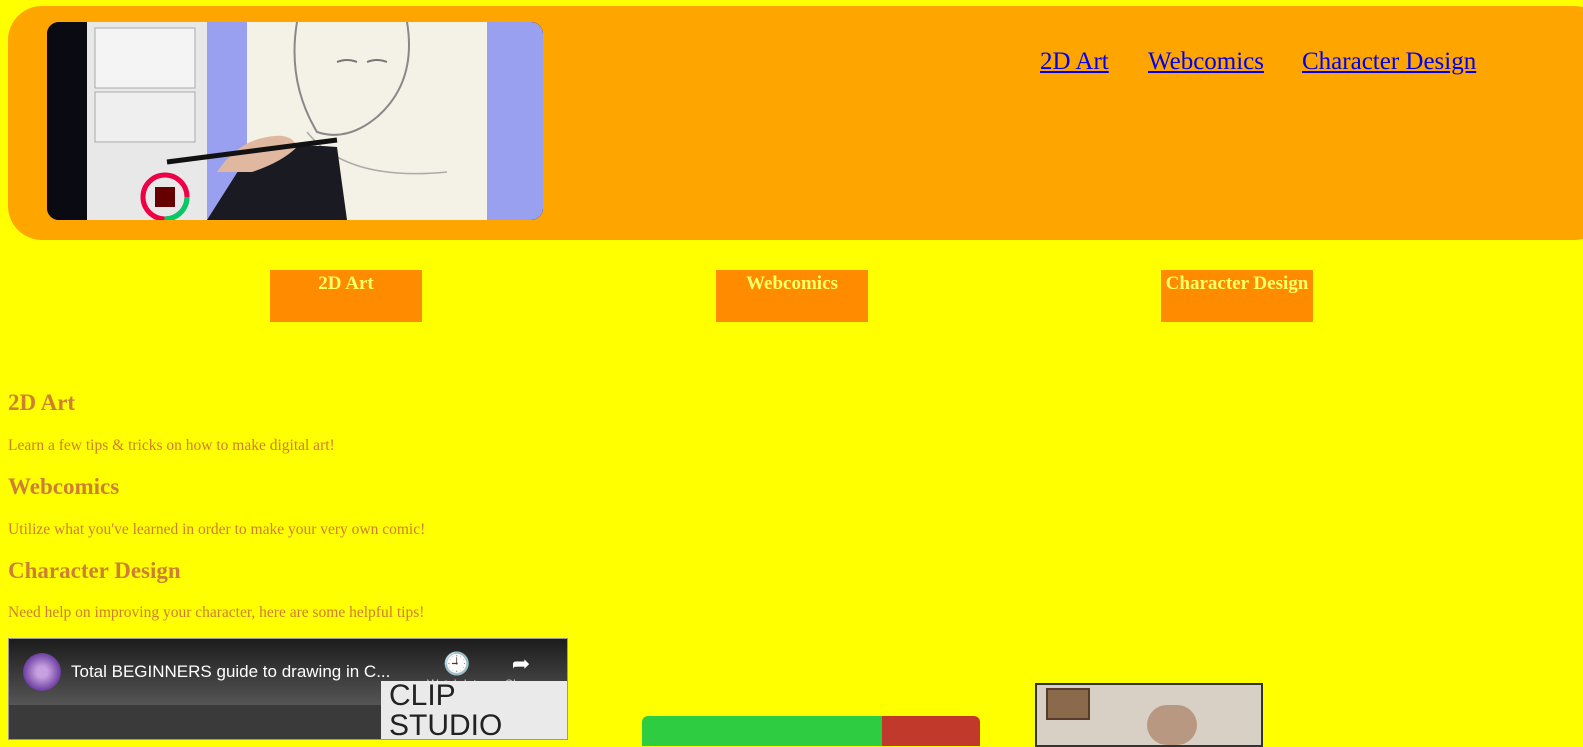 This screenshot has width=1583, height=747. Describe the element at coordinates (792, 296) in the screenshot. I see `button-webcomics: Webcomics` at that location.